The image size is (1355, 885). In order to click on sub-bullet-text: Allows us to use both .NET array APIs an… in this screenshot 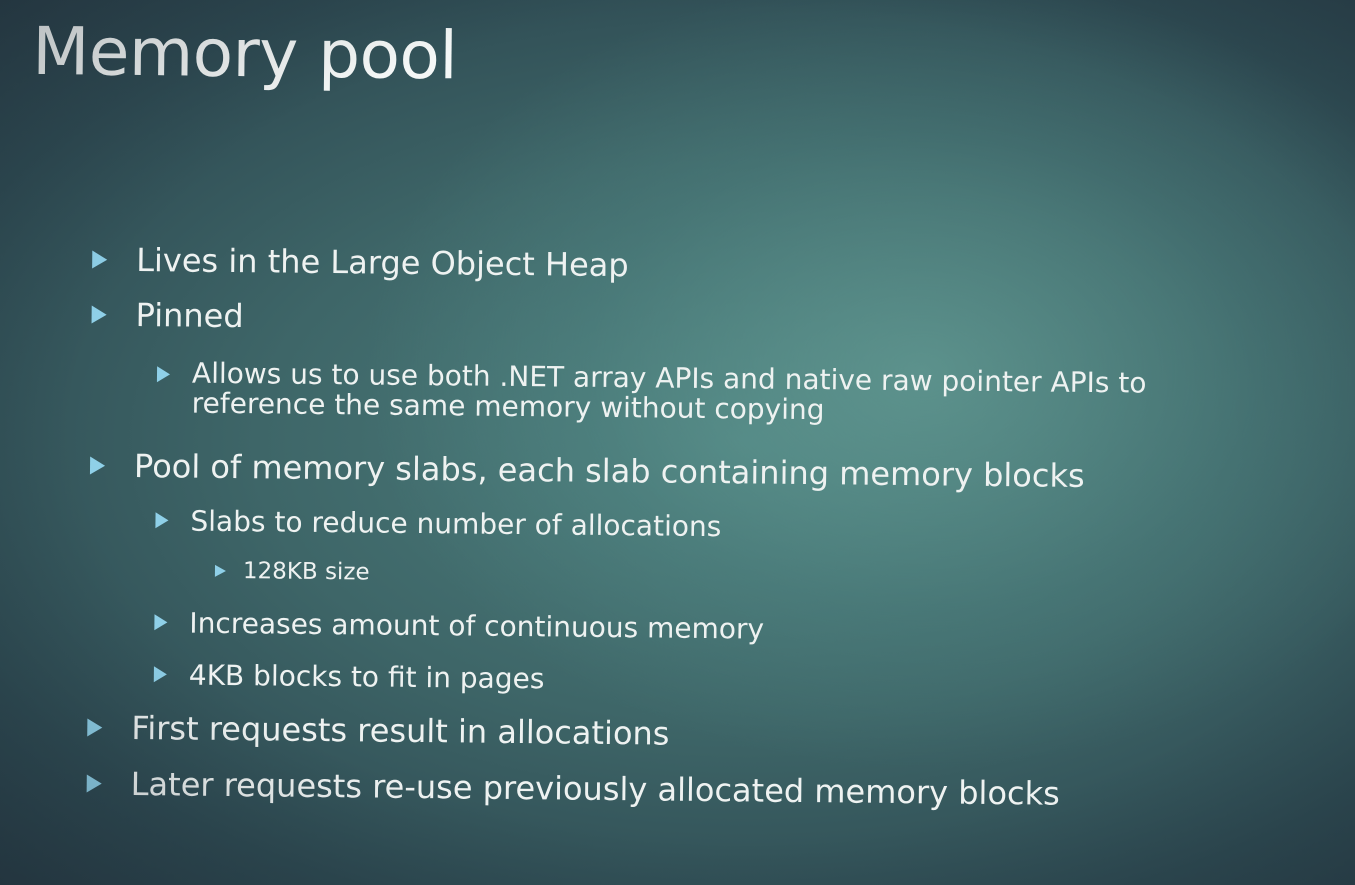, I will do `click(669, 392)`.